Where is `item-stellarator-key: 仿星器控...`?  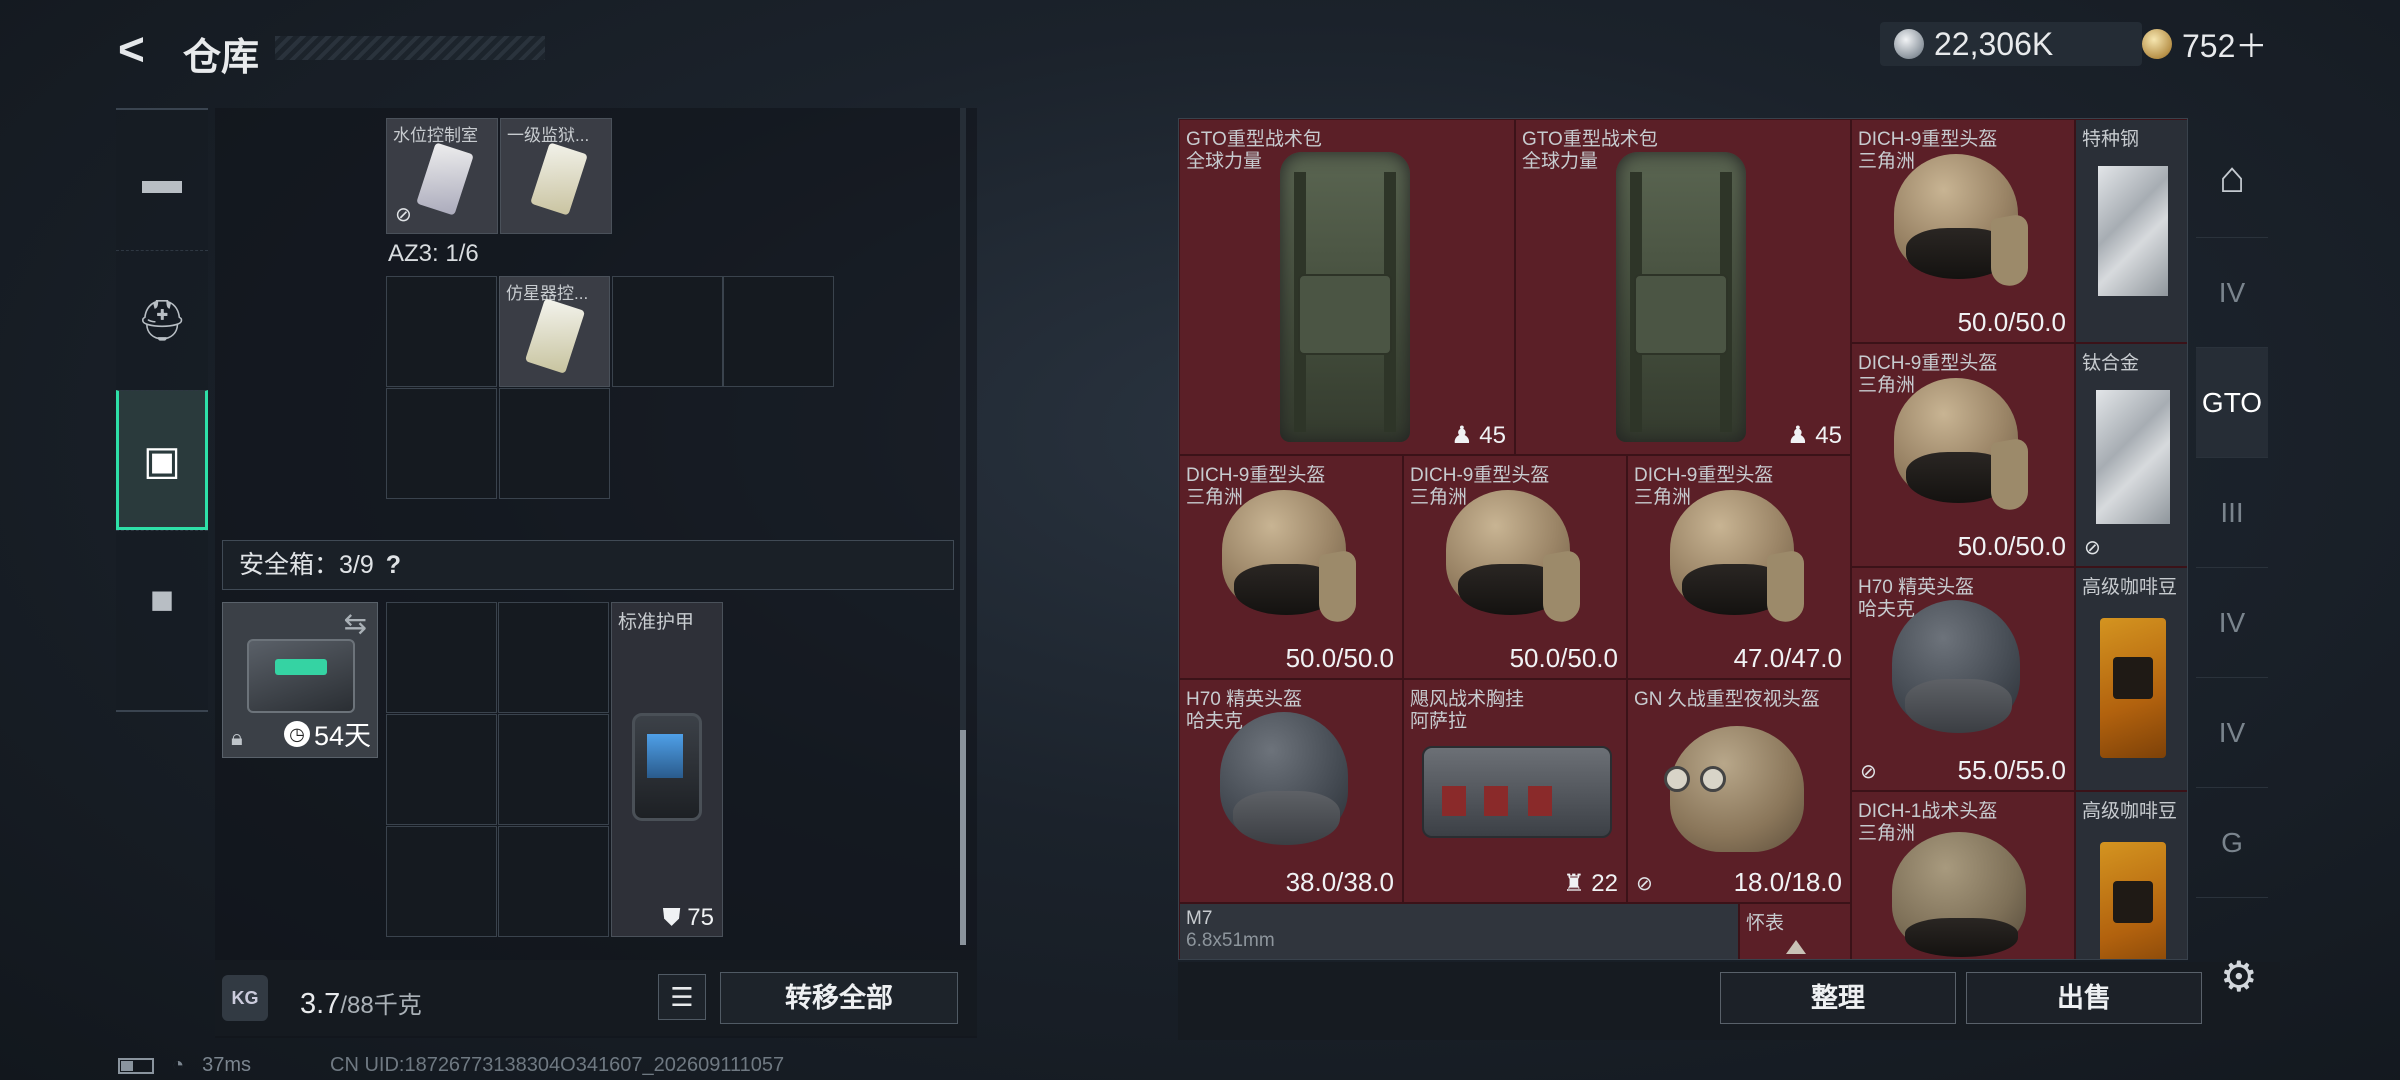 item-stellarator-key: 仿星器控... is located at coordinates (554, 331).